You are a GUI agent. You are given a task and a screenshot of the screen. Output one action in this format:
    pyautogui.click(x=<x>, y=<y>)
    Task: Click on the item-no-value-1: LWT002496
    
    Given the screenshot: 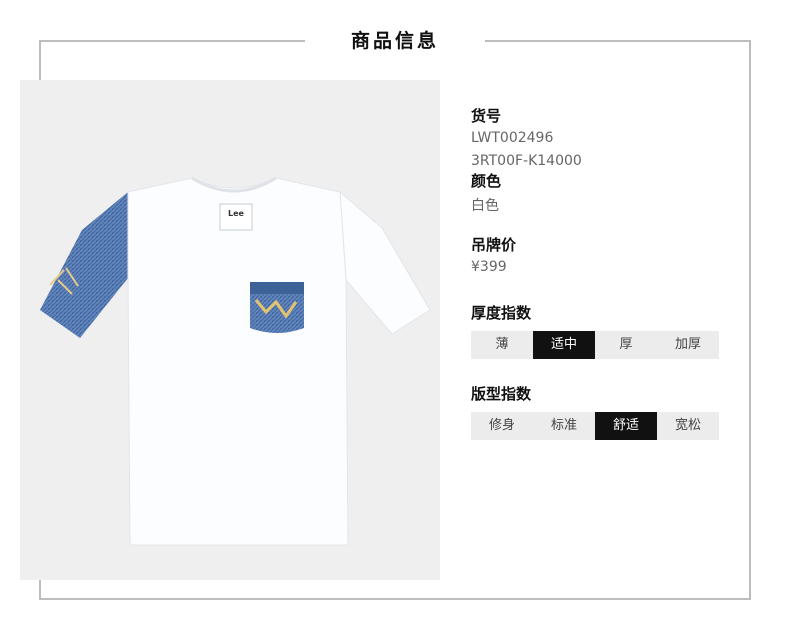 What is the action you would take?
    pyautogui.click(x=512, y=138)
    